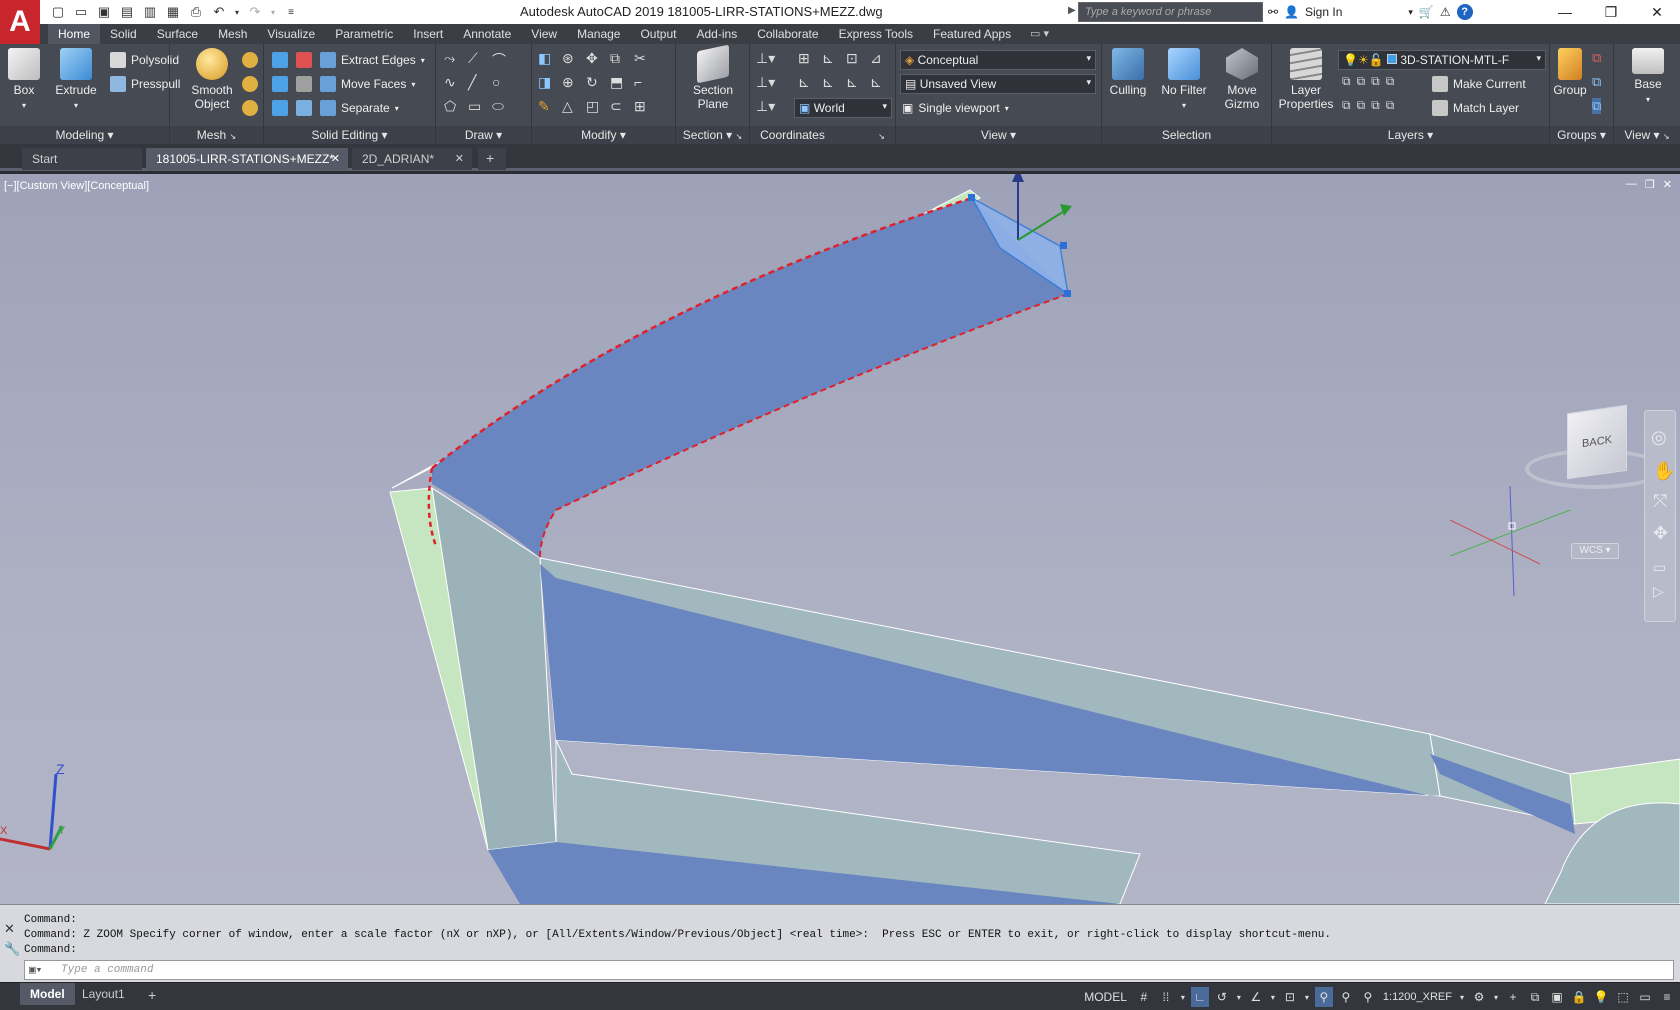 This screenshot has width=1680, height=1010. What do you see at coordinates (1623, 997) in the screenshot?
I see `hardware-acceleration-icon: ⬚` at bounding box center [1623, 997].